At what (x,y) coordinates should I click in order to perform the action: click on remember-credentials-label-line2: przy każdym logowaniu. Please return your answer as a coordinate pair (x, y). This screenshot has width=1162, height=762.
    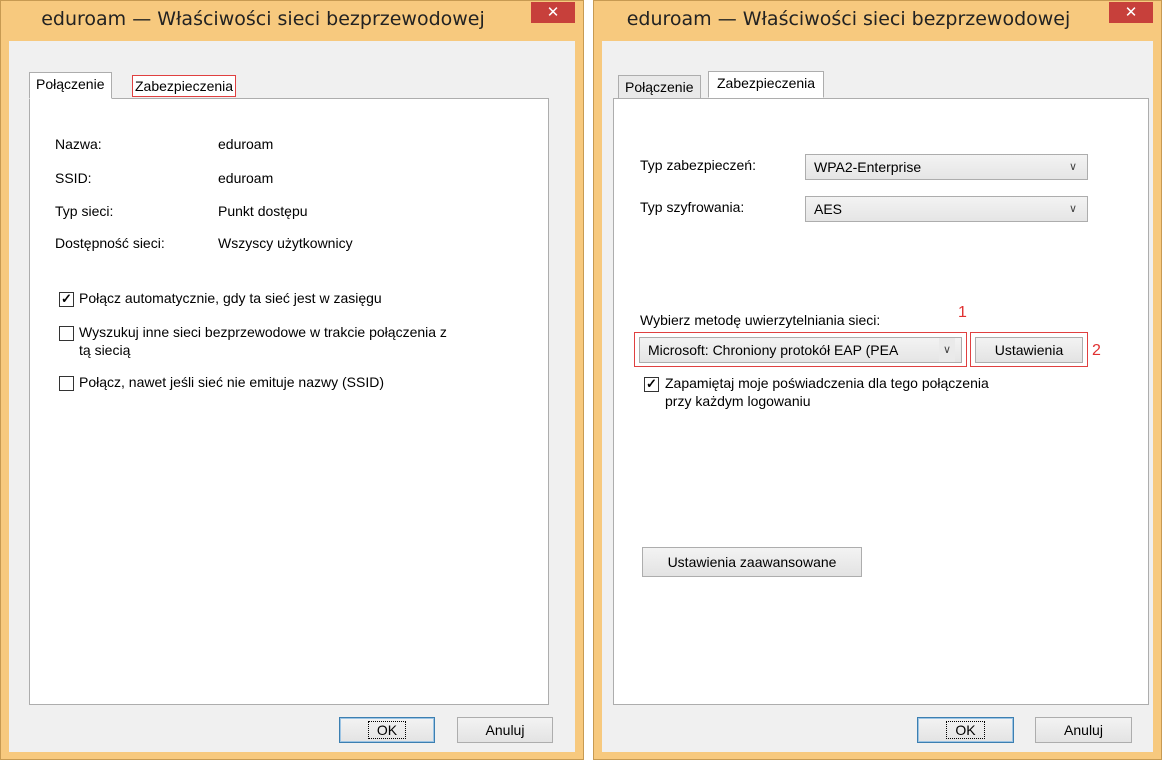
    Looking at the image, I should click on (738, 401).